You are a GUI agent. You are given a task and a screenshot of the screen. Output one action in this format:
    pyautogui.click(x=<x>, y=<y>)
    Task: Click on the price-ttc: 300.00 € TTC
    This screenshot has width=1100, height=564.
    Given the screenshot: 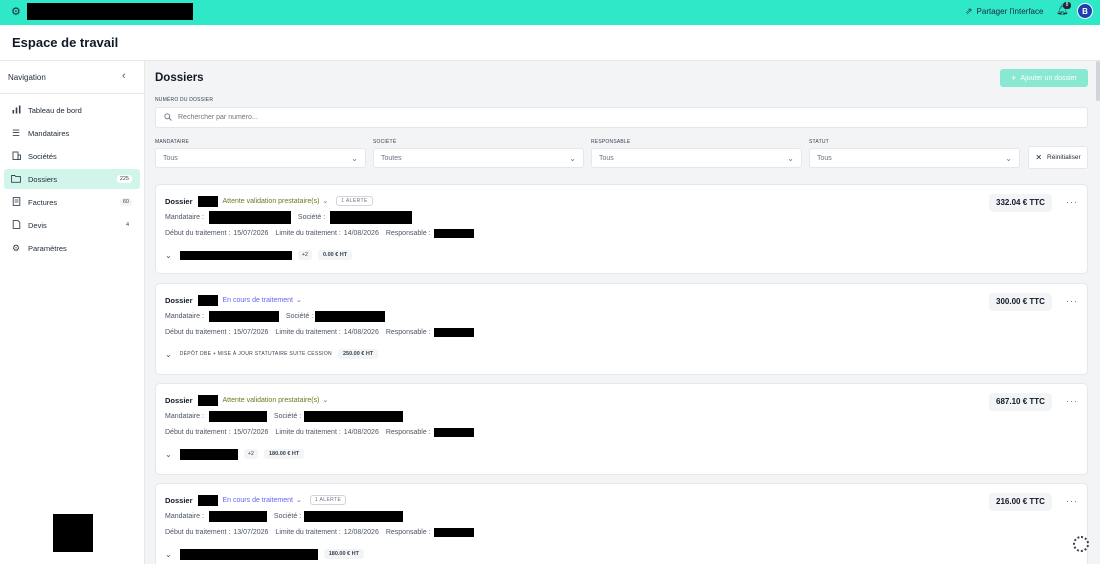 What is the action you would take?
    pyautogui.click(x=1020, y=302)
    